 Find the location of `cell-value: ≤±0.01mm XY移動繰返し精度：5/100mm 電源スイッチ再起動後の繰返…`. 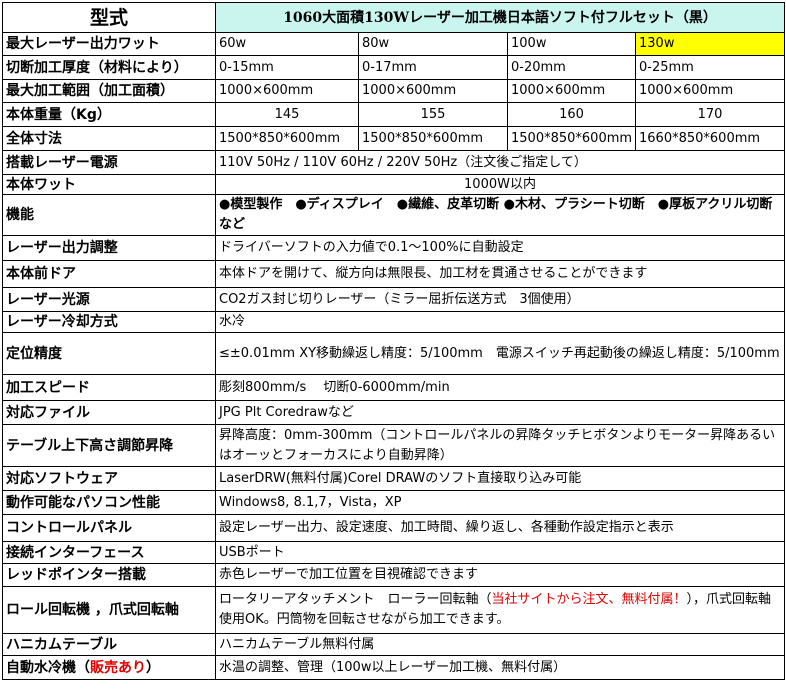

cell-value: ≤±0.01mm XY移動繰返し精度：5/100mm 電源スイッチ再起動後の繰返… is located at coordinates (500, 353).